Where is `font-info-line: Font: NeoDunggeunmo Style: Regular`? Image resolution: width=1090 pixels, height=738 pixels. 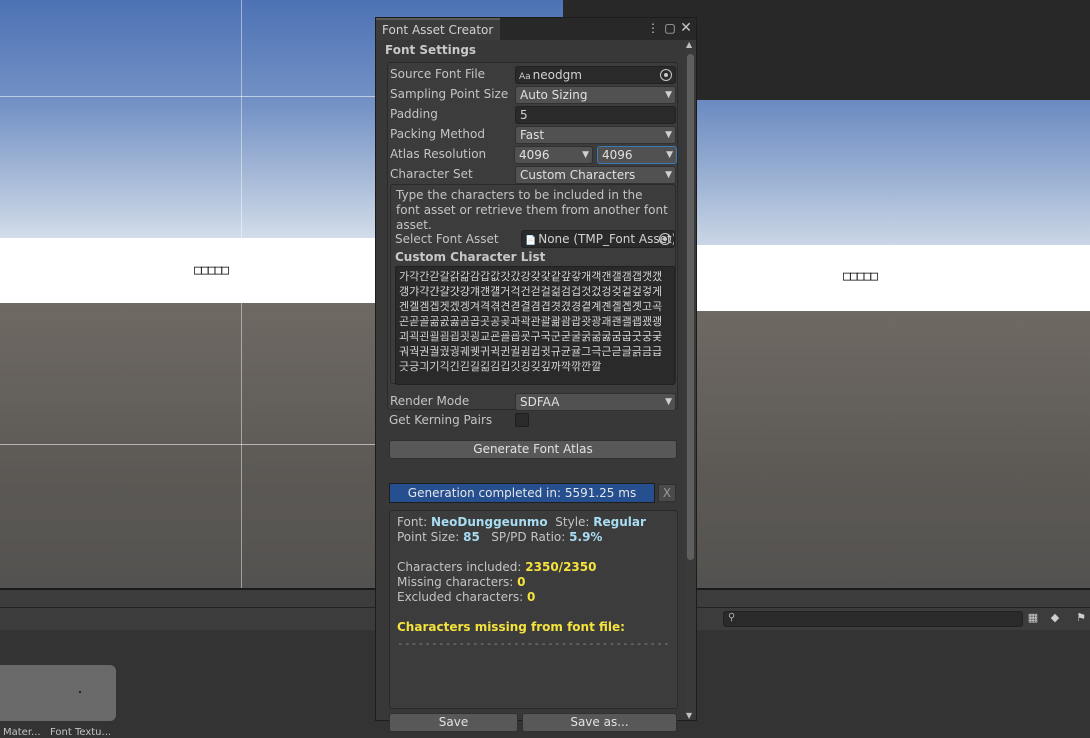
font-info-line: Font: NeoDunggeunmo Style: Regular is located at coordinates (521, 522).